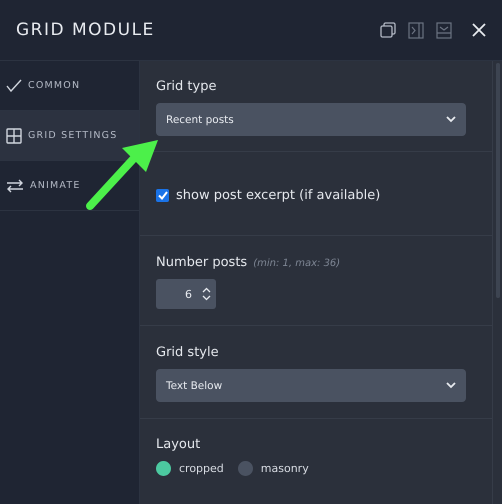  What do you see at coordinates (202, 262) in the screenshot?
I see `field-label: Number posts` at bounding box center [202, 262].